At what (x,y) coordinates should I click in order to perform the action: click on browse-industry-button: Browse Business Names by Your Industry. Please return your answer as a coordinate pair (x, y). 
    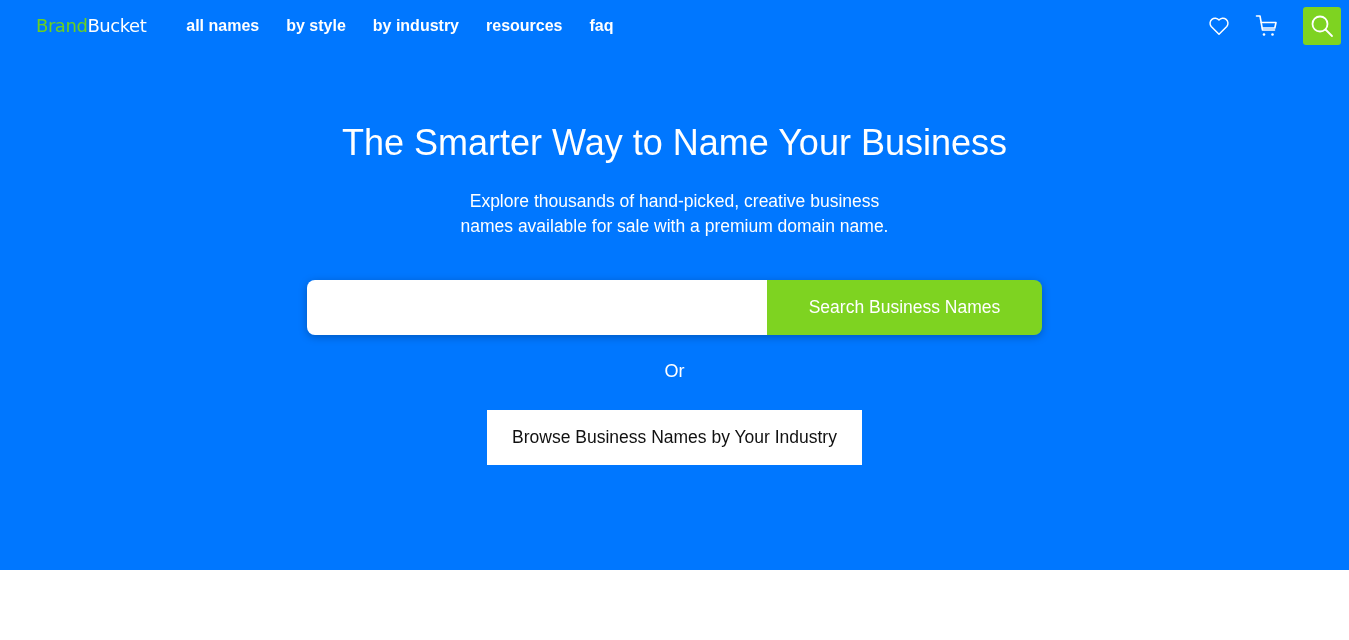
    Looking at the image, I should click on (674, 437).